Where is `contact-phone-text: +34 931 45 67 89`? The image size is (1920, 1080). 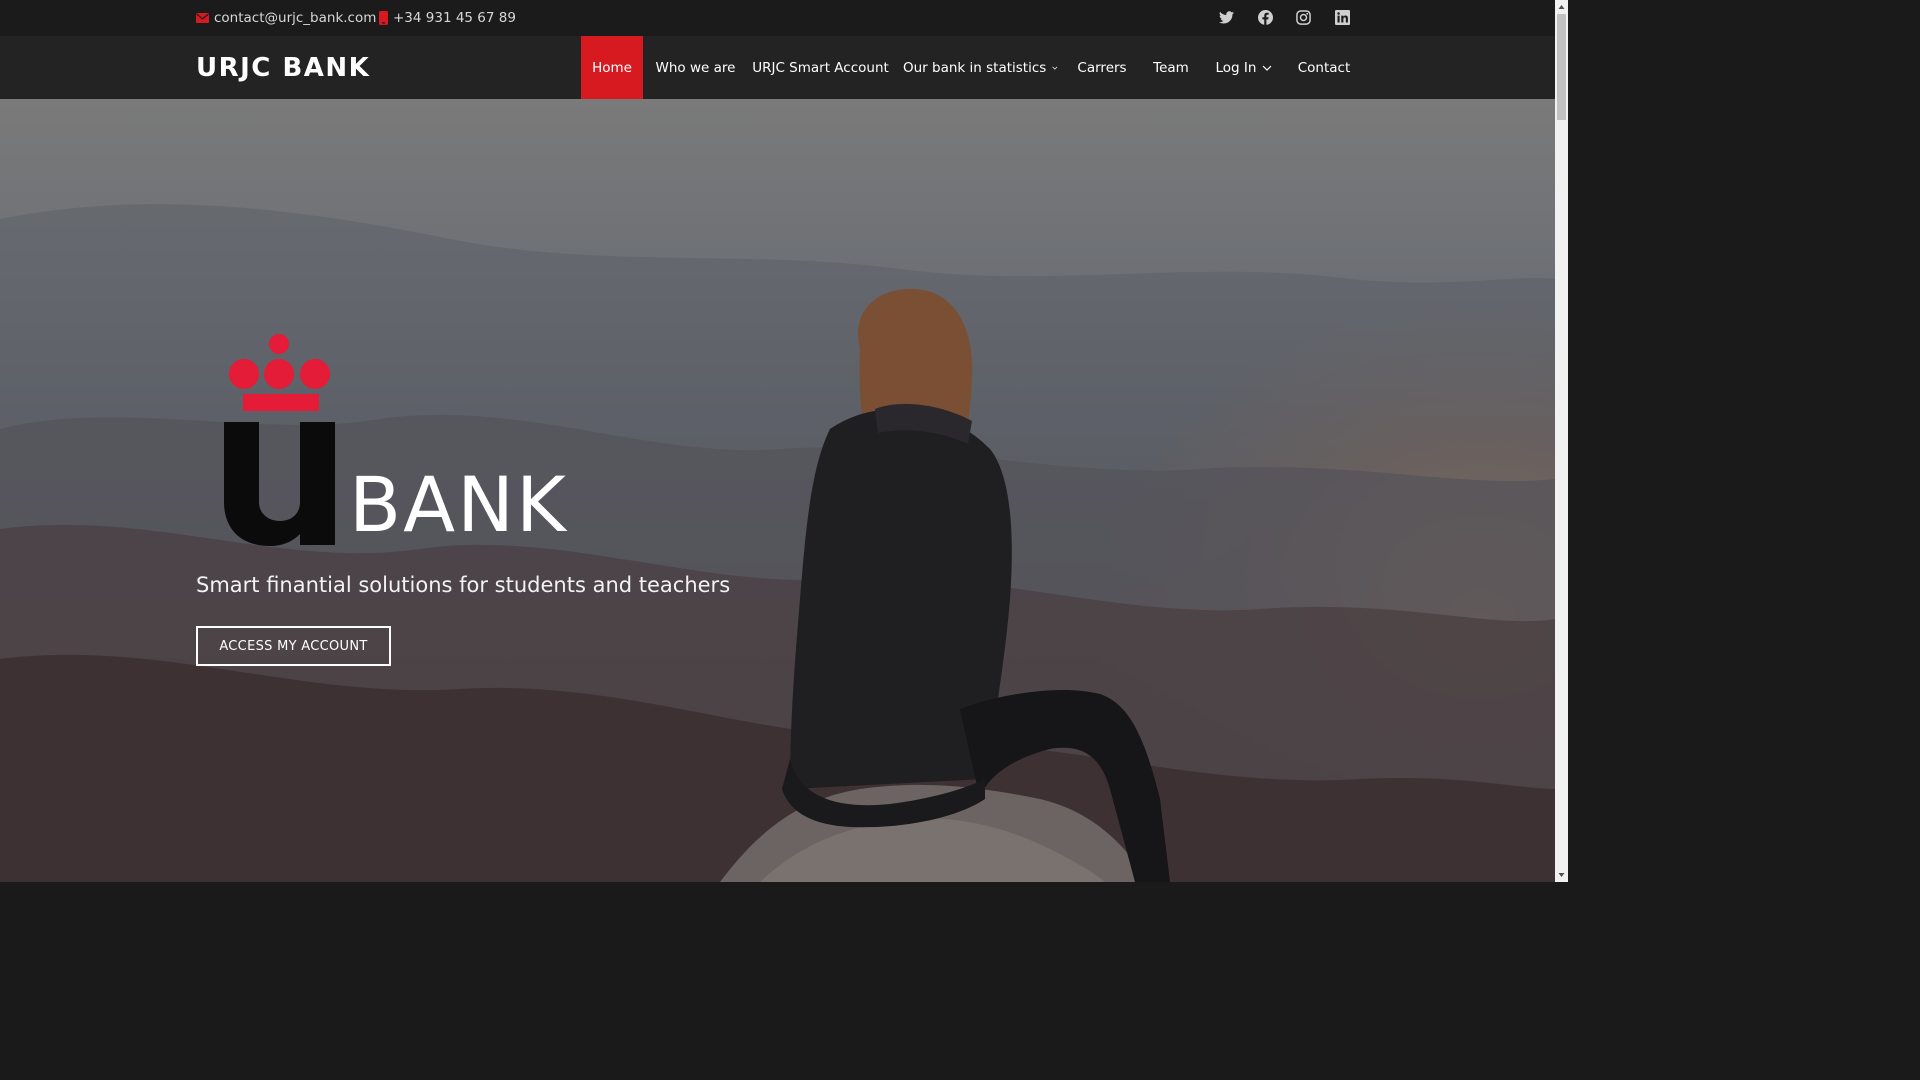
contact-phone-text: +34 931 45 67 89 is located at coordinates (454, 18).